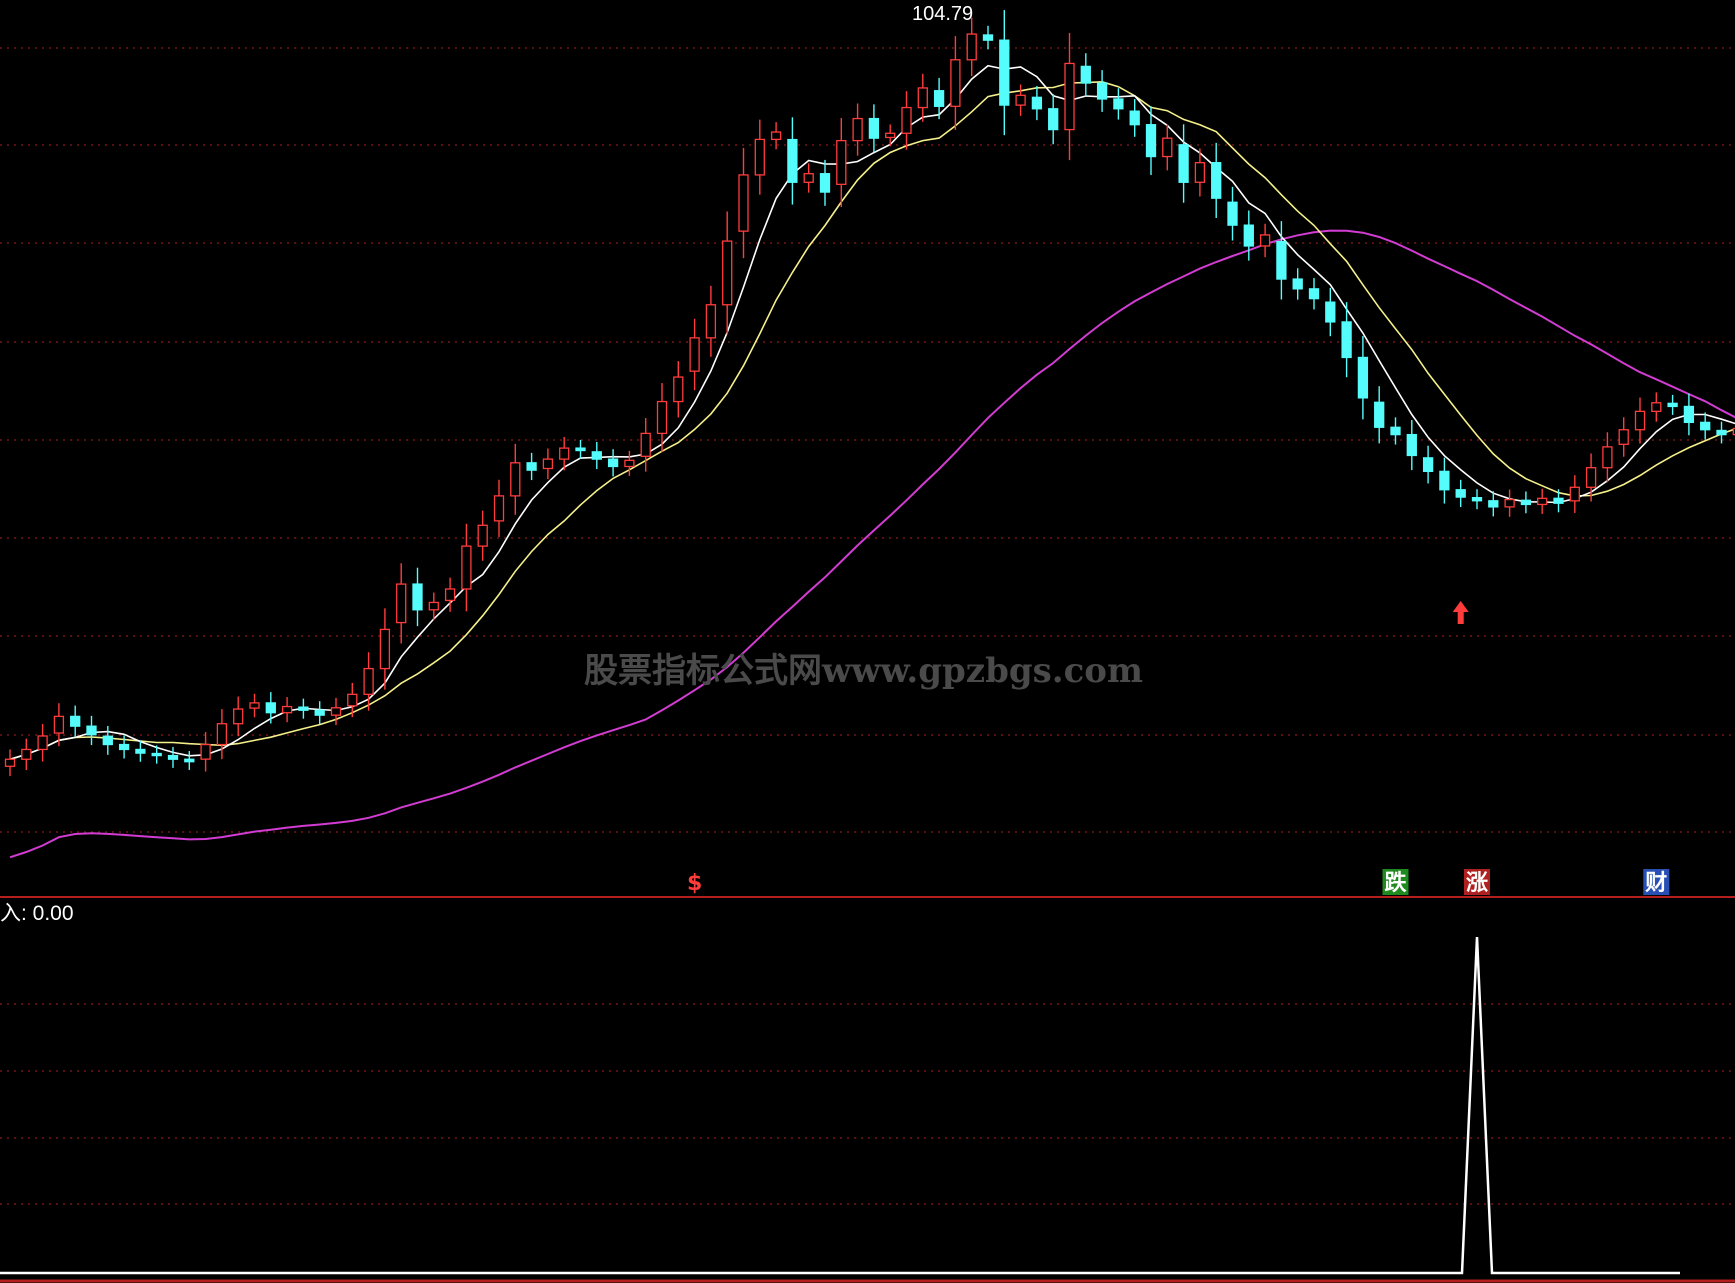  Describe the element at coordinates (1178, 748) in the screenshot. I see `signal-markers: $ 跌 涨 财` at that location.